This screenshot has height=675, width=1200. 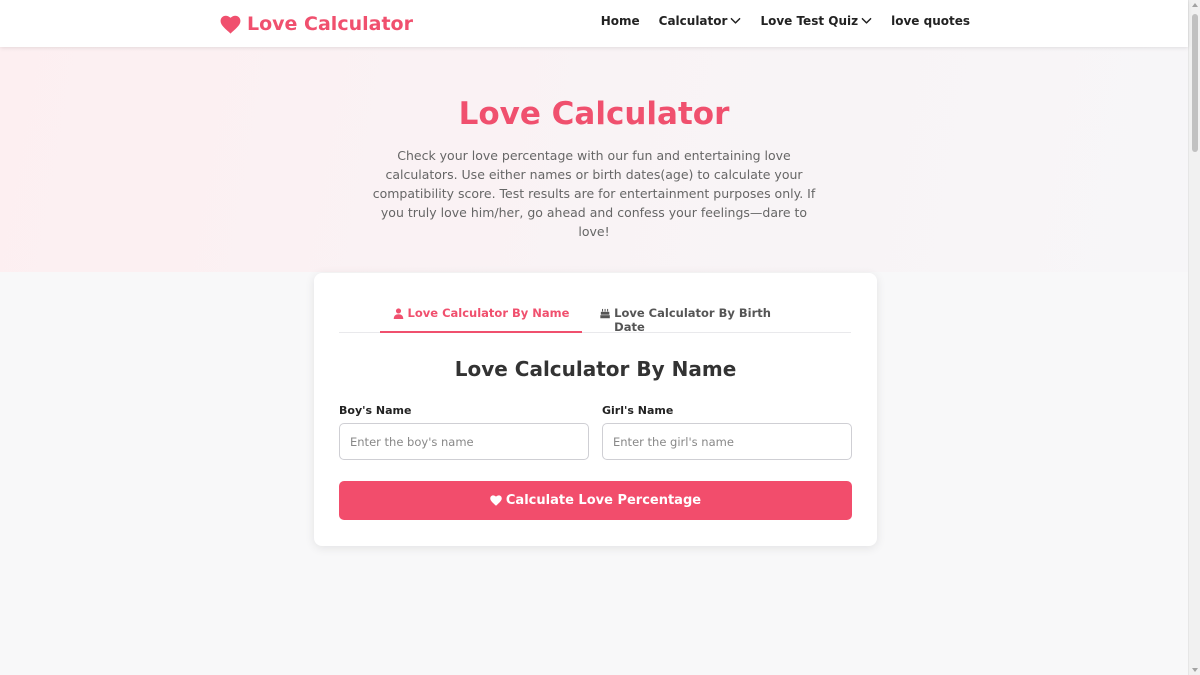 What do you see at coordinates (488, 313) in the screenshot?
I see `tab-by-name-label: Love Calculator By Name` at bounding box center [488, 313].